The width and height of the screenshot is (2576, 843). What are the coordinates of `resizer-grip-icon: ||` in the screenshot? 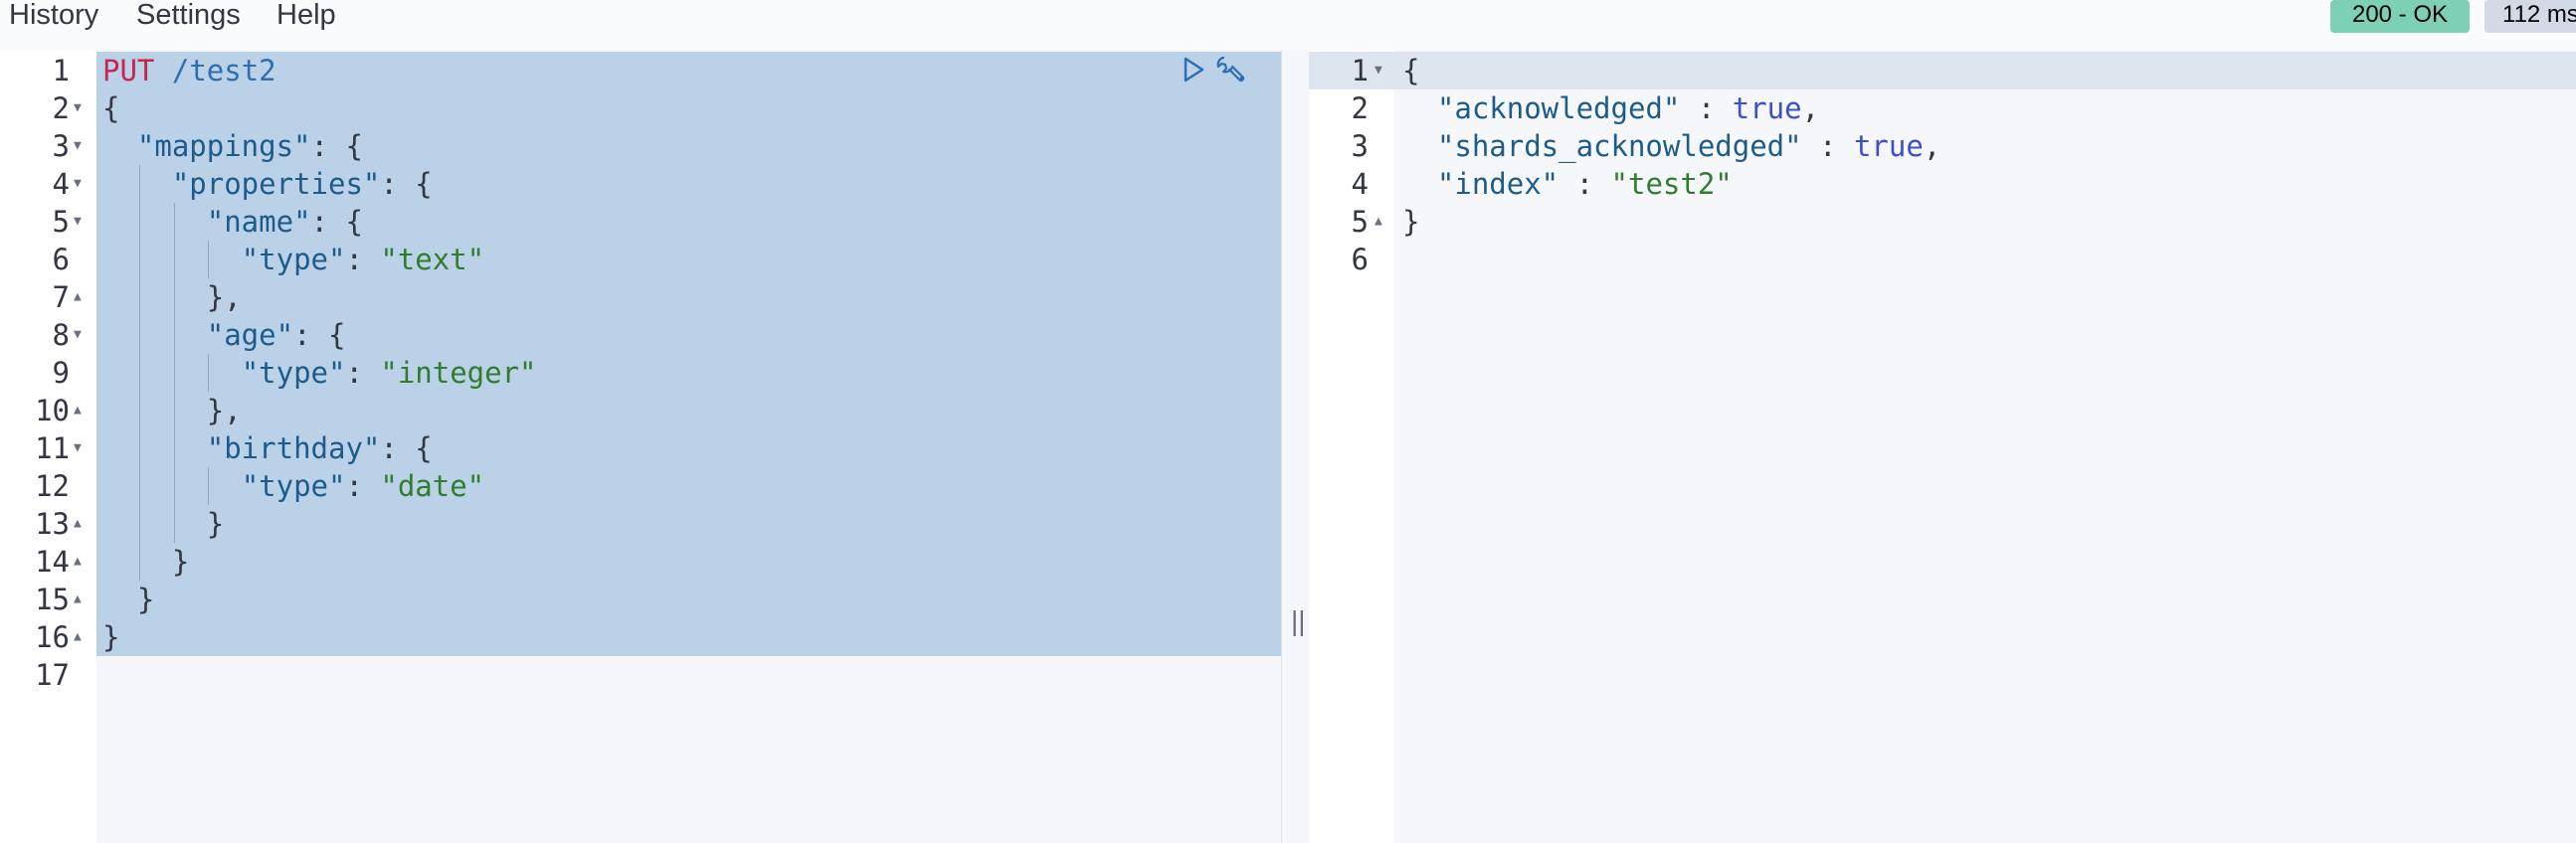 It's located at (1298, 621).